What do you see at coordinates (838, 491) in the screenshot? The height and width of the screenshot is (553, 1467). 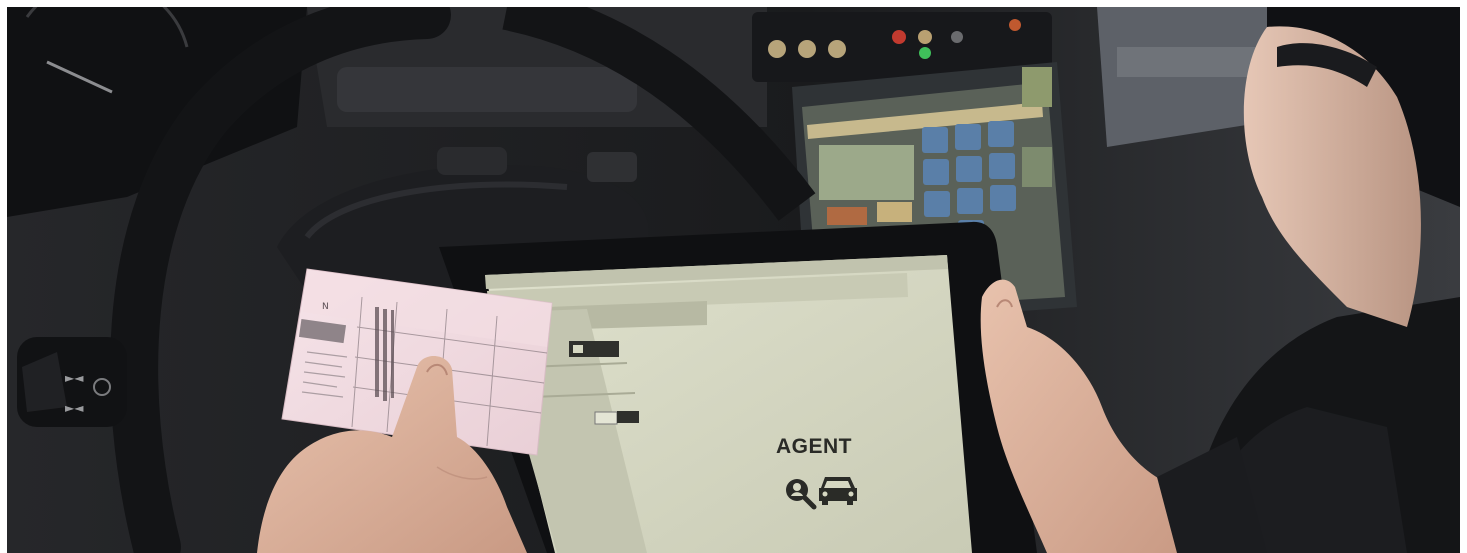 I see `car-icon` at bounding box center [838, 491].